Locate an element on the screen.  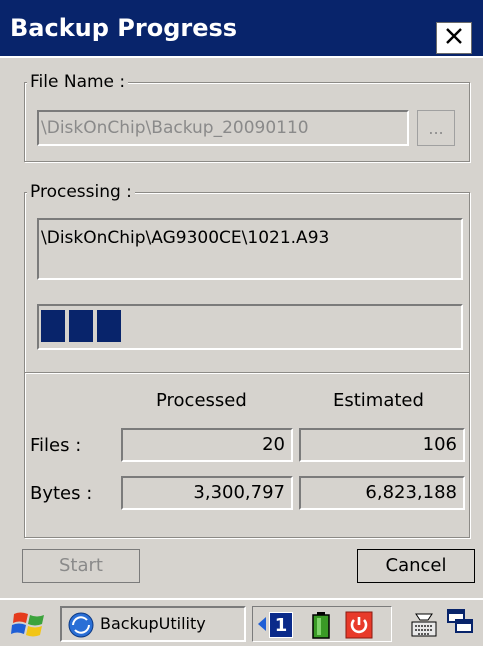
taskbar-label: BackupUtility is located at coordinates (153, 623).